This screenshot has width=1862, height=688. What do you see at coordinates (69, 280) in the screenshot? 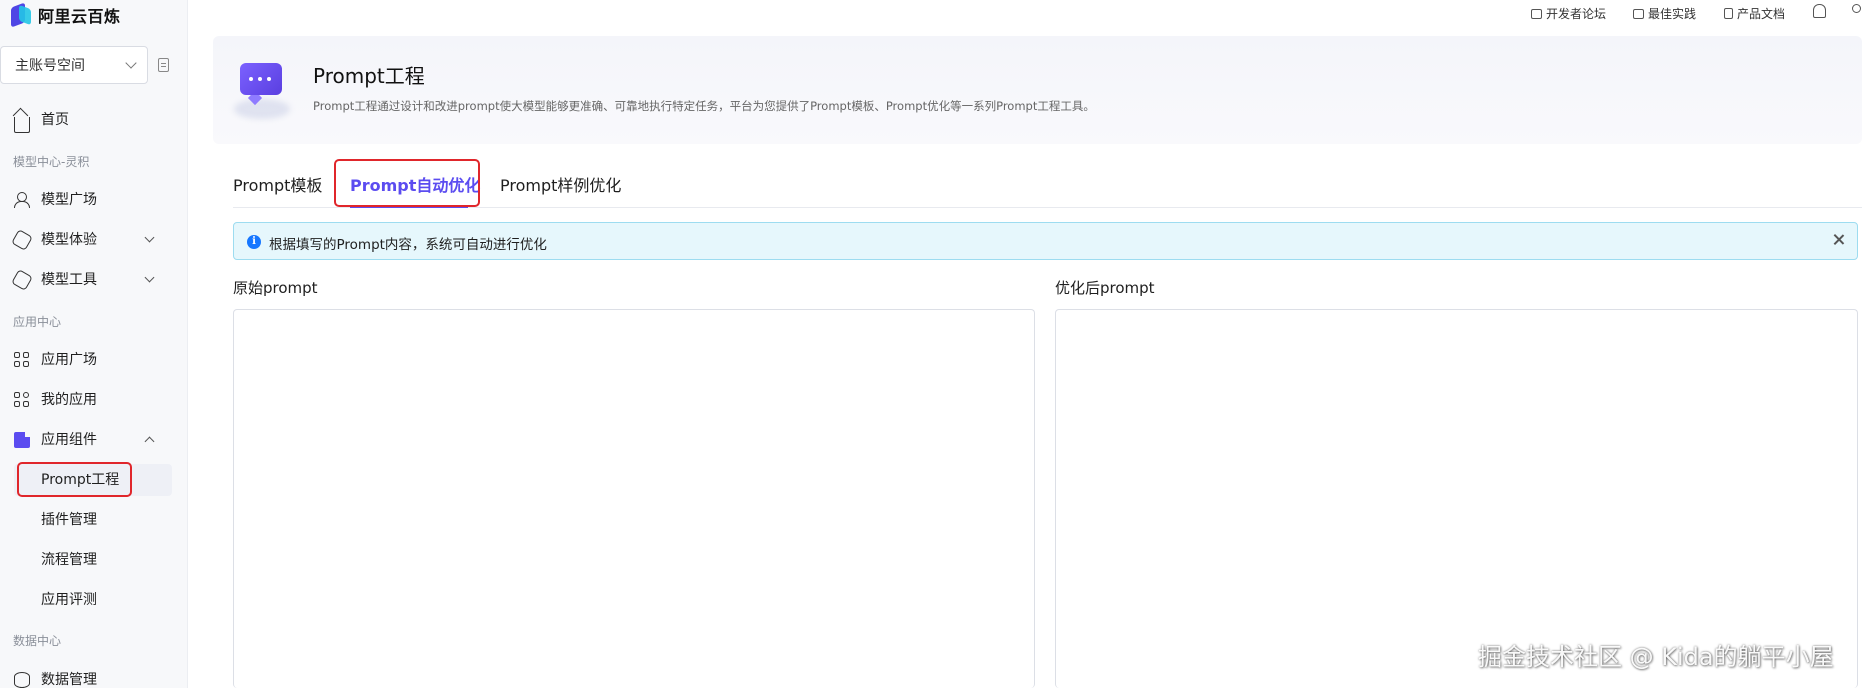
I see `sidebar-item-label: 模型工具` at bounding box center [69, 280].